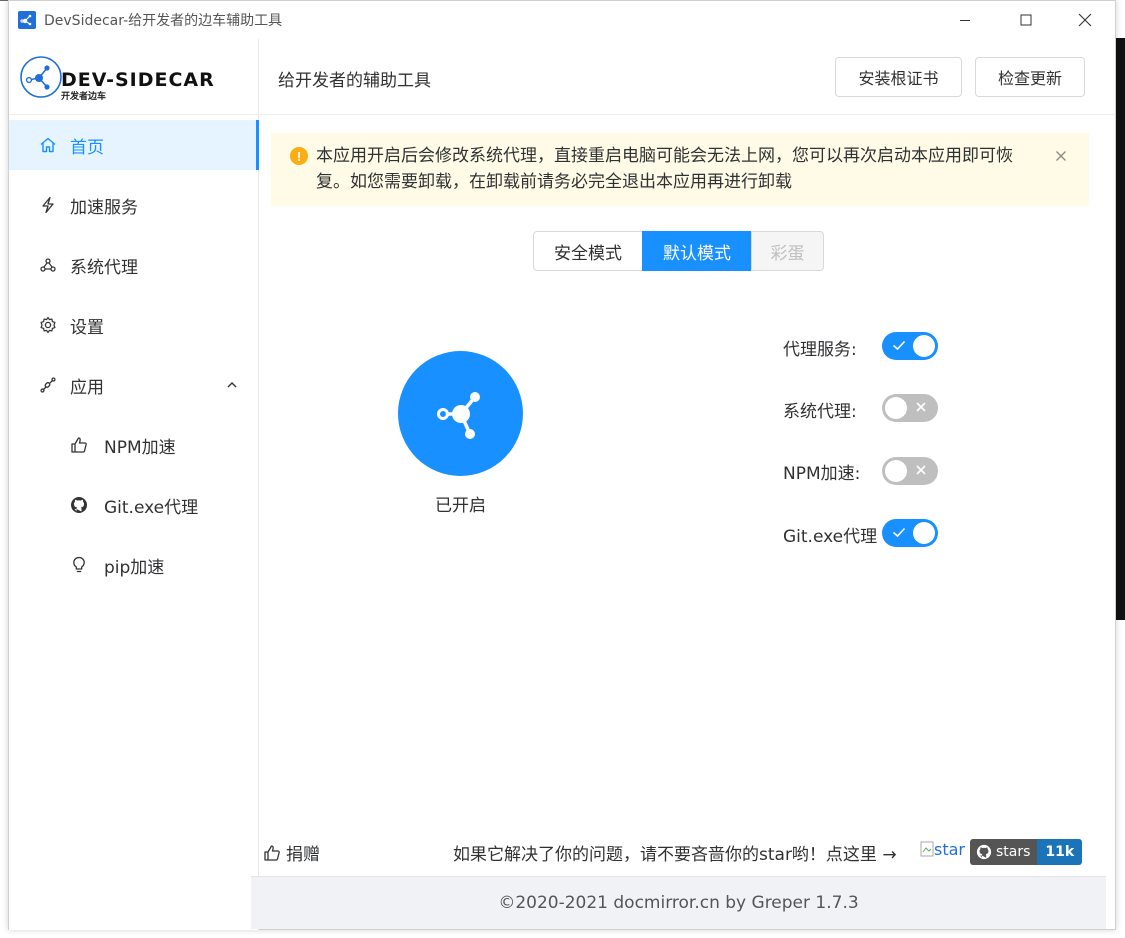 This screenshot has height=938, width=1125. Describe the element at coordinates (910, 346) in the screenshot. I see `proxy-service-switch` at that location.